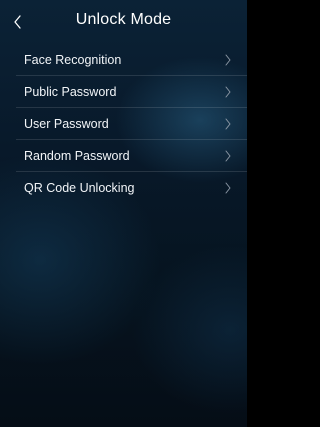 This screenshot has width=320, height=427. I want to click on menu-item-face-recognition: Face Recognition, so click(131, 60).